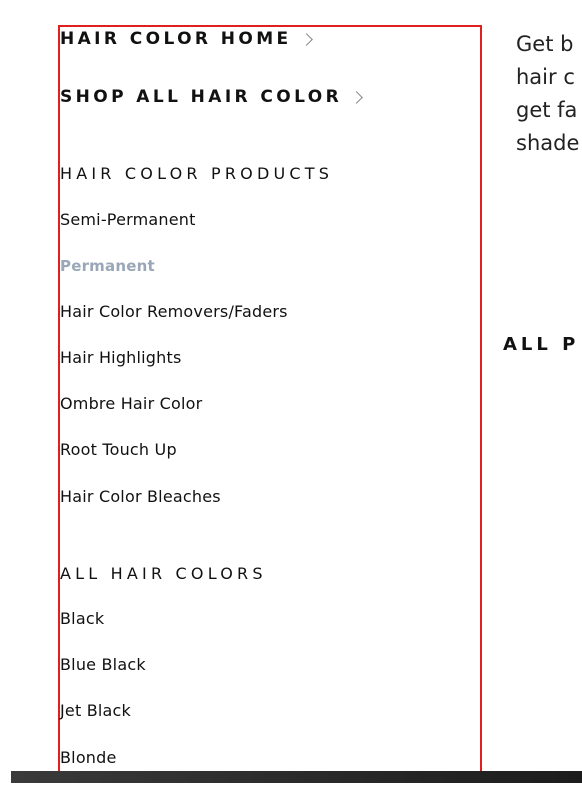 The height and width of the screenshot is (808, 582). Describe the element at coordinates (88, 757) in the screenshot. I see `nav-item-blonde: Blonde` at that location.